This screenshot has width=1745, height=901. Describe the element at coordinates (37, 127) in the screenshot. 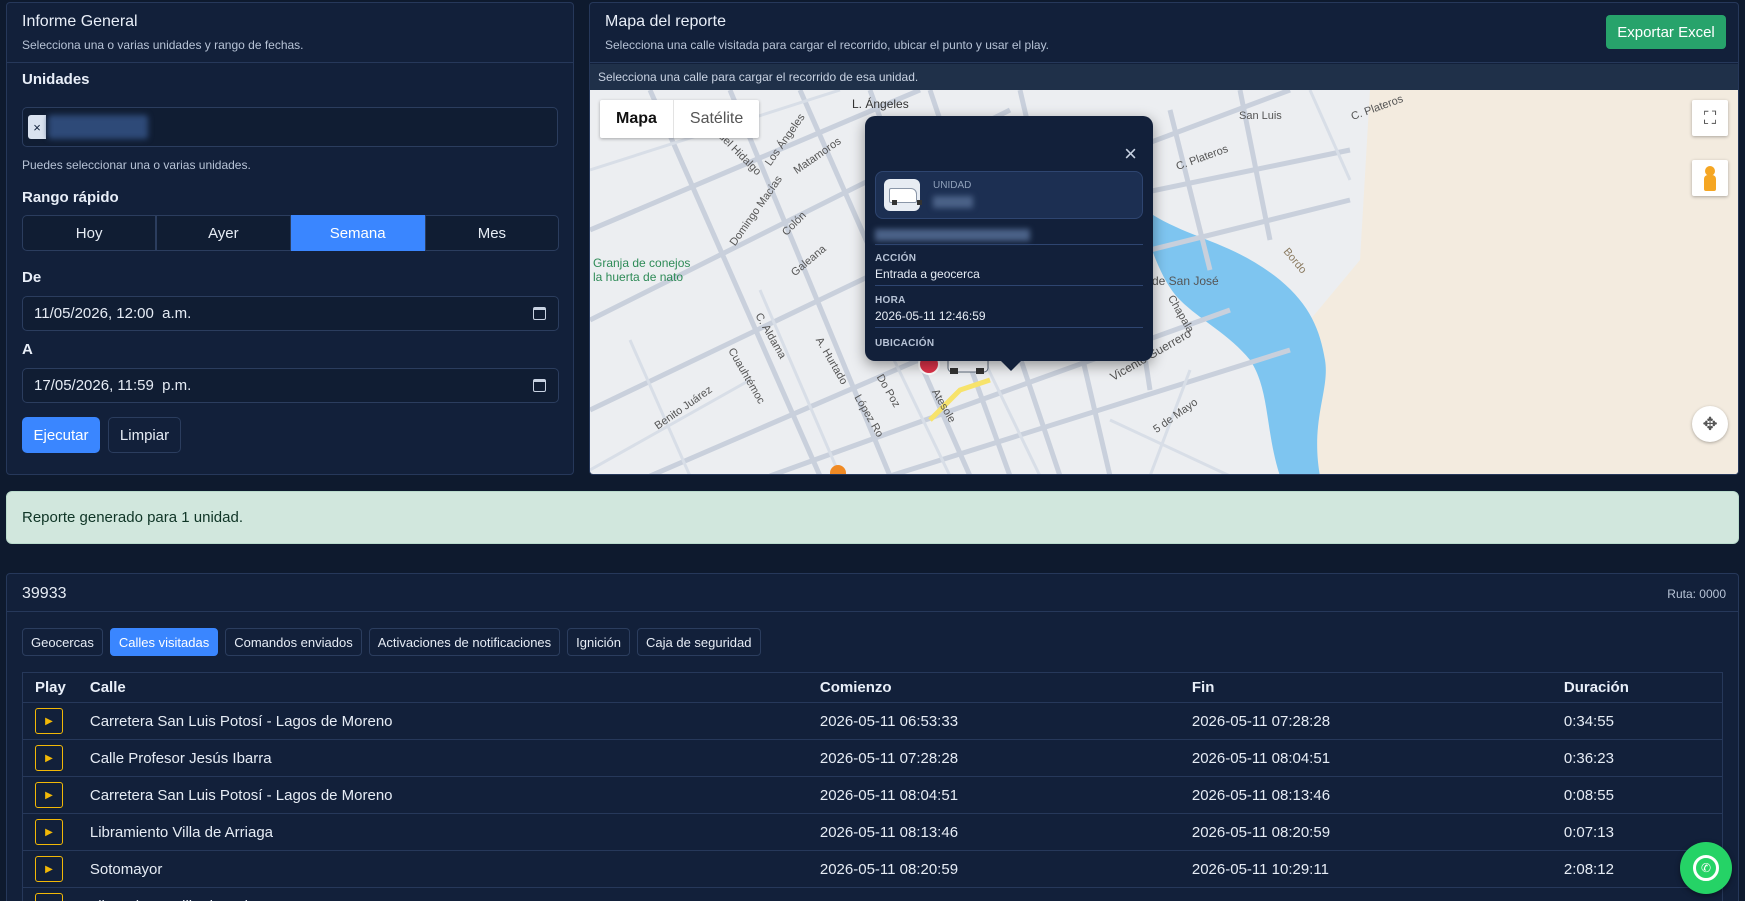

I see `chip-remove-icon: ×` at that location.